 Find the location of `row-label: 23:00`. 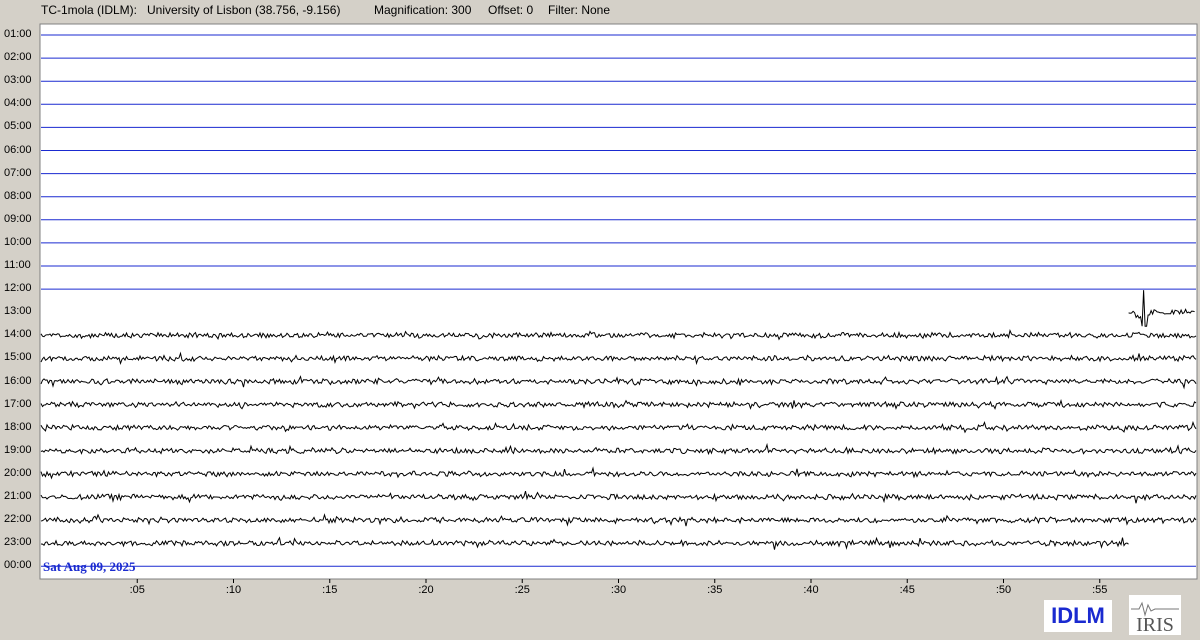

row-label: 23:00 is located at coordinates (18, 542).